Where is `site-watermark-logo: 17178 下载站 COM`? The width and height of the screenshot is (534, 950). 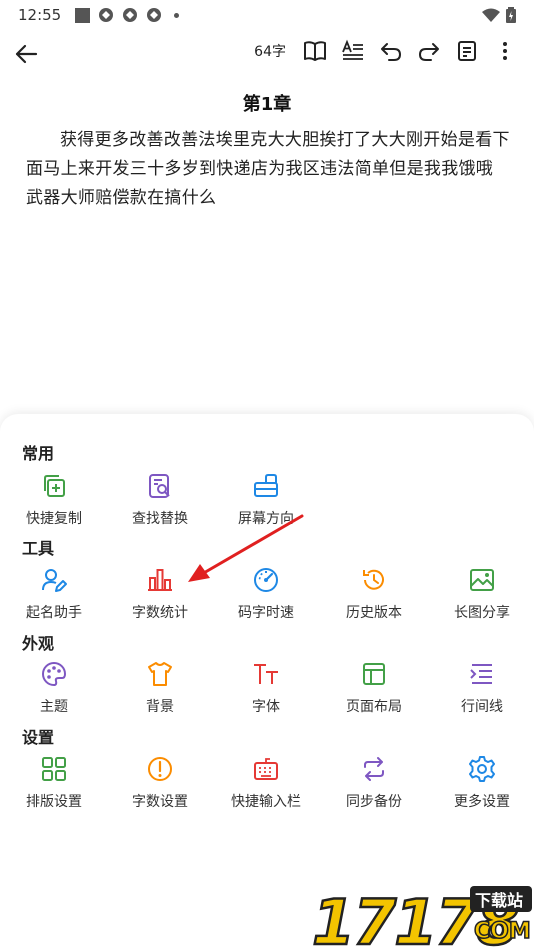 site-watermark-logo: 17178 下载站 COM is located at coordinates (421, 917).